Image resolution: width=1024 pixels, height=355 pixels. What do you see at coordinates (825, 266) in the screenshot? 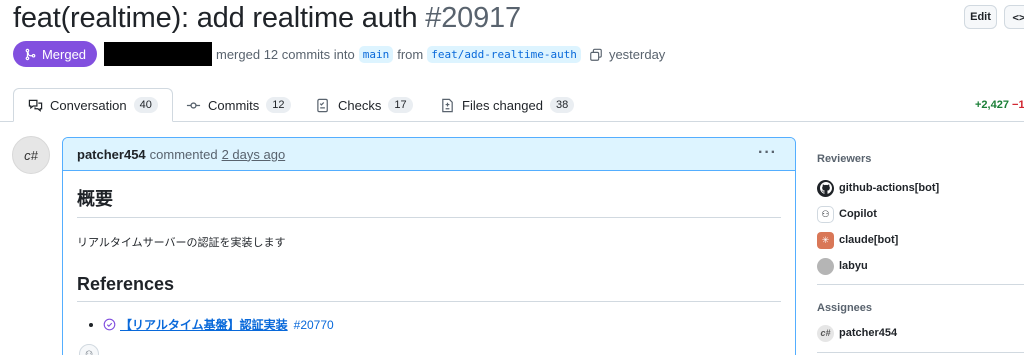
I see `avatar` at bounding box center [825, 266].